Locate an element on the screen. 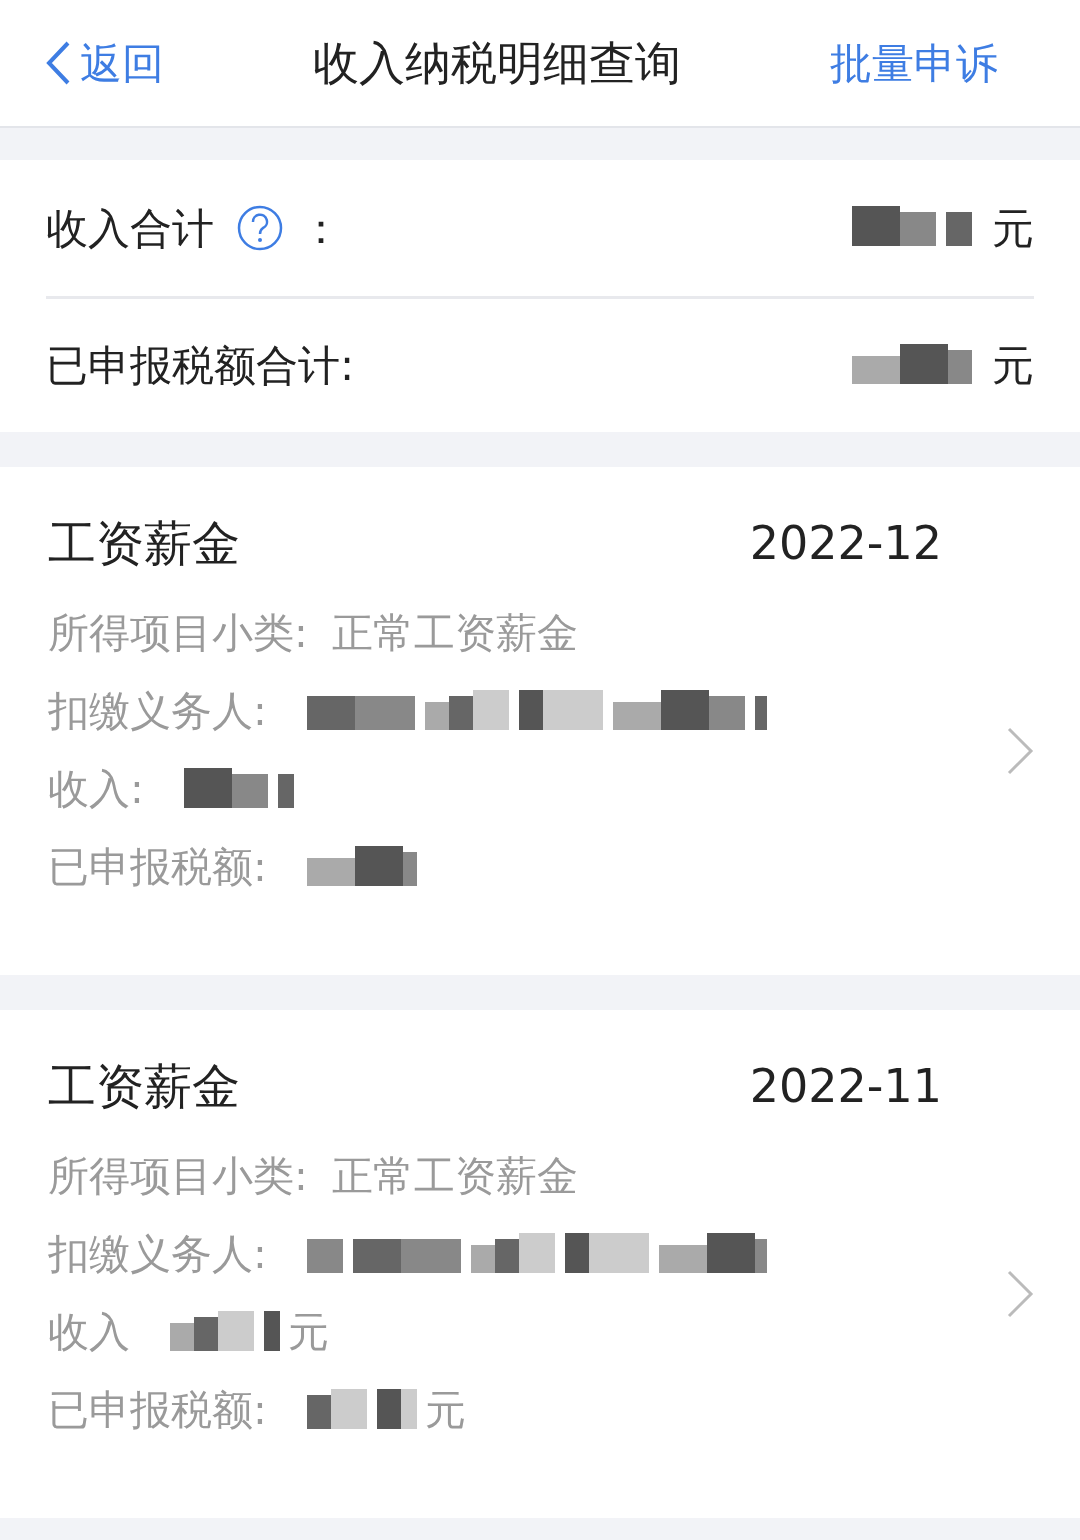 Image resolution: width=1080 pixels, height=1540 pixels. colon: ： is located at coordinates (321, 228).